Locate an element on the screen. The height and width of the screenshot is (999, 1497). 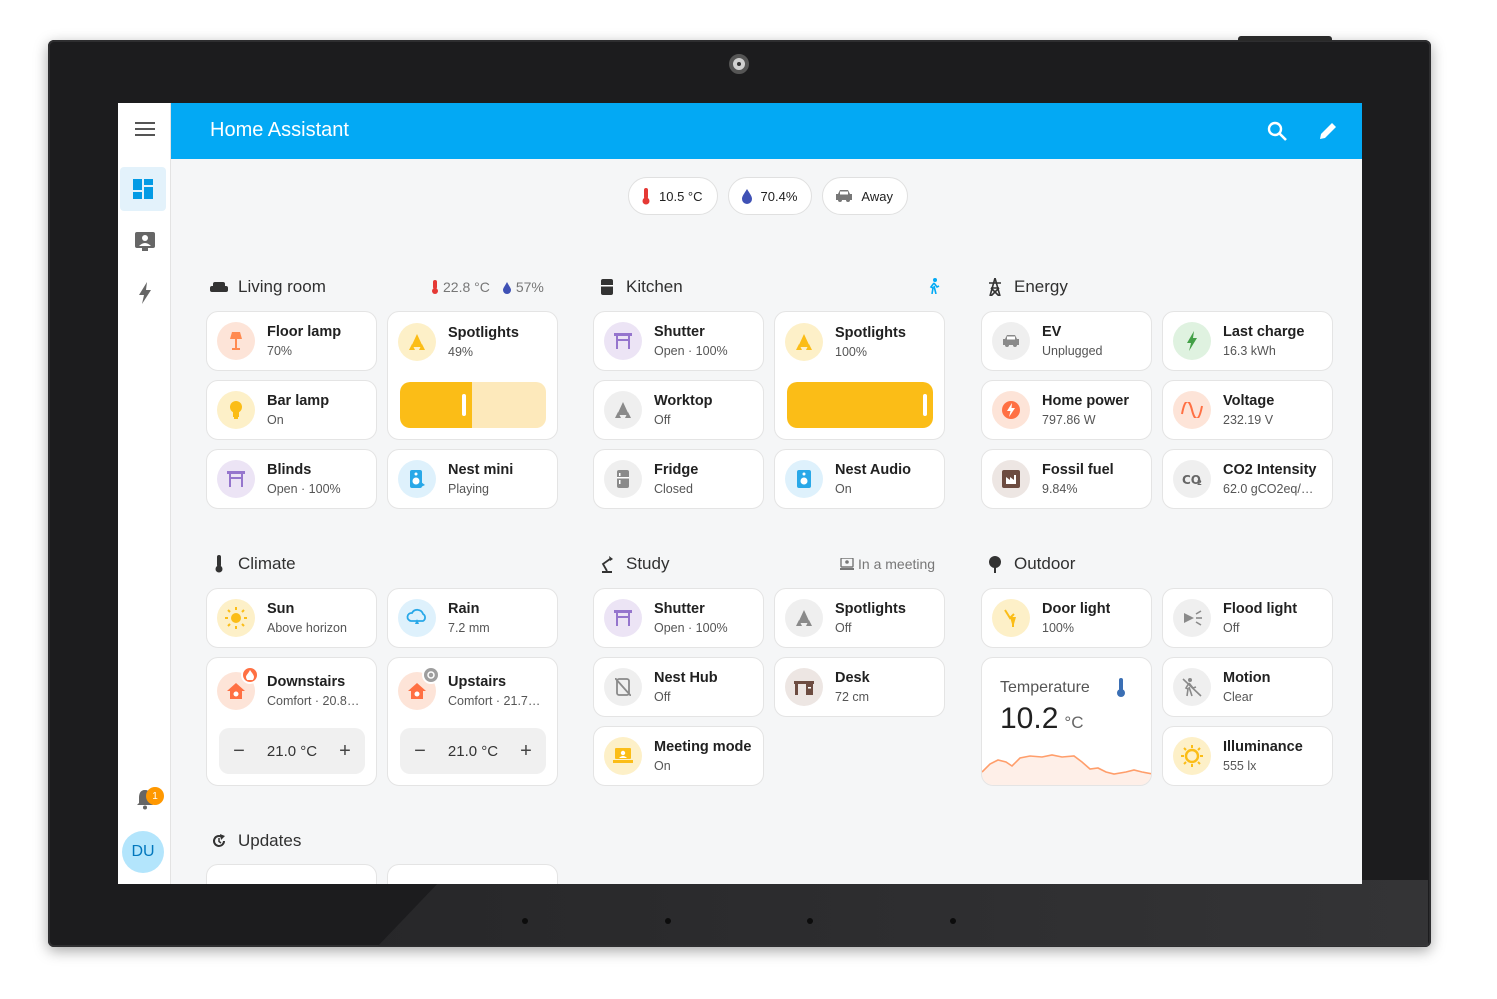
tile-state: 100% is located at coordinates (1058, 628).